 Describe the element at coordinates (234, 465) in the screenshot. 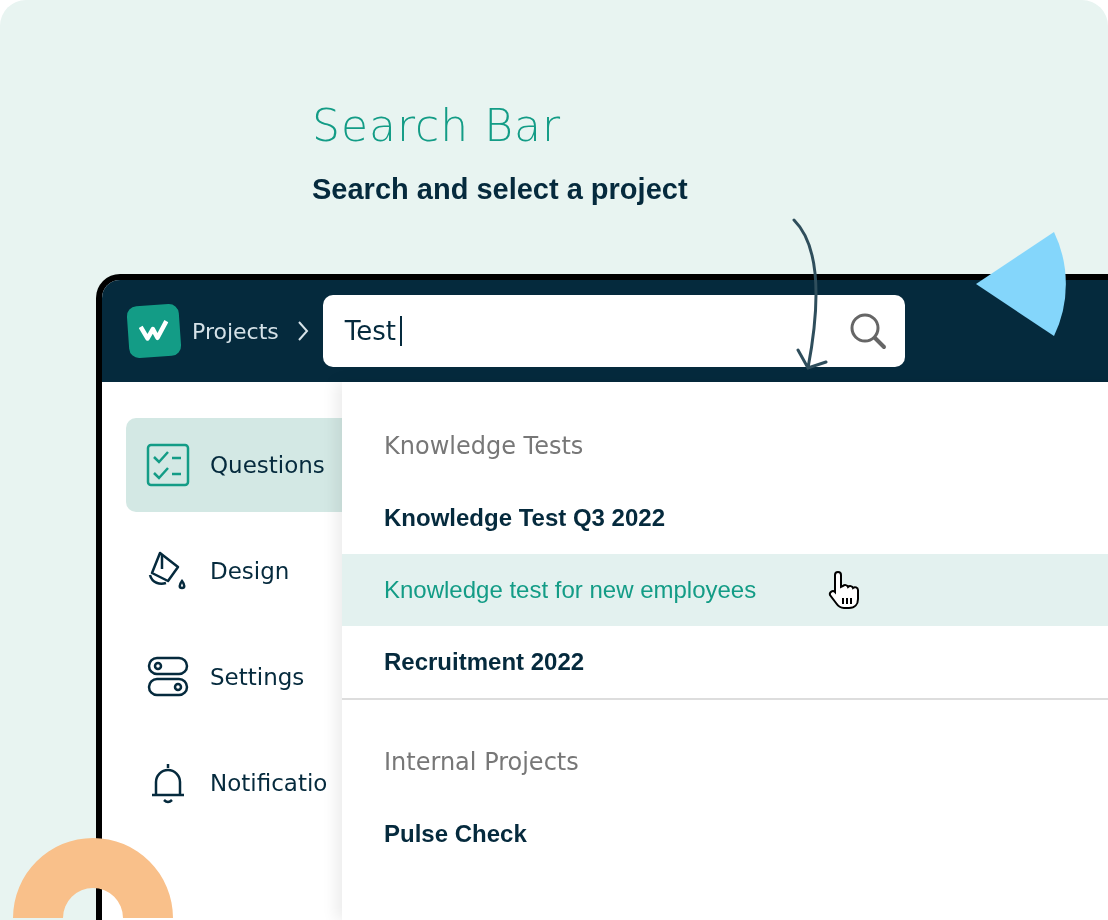

I see `sidebar-item: Questions` at that location.